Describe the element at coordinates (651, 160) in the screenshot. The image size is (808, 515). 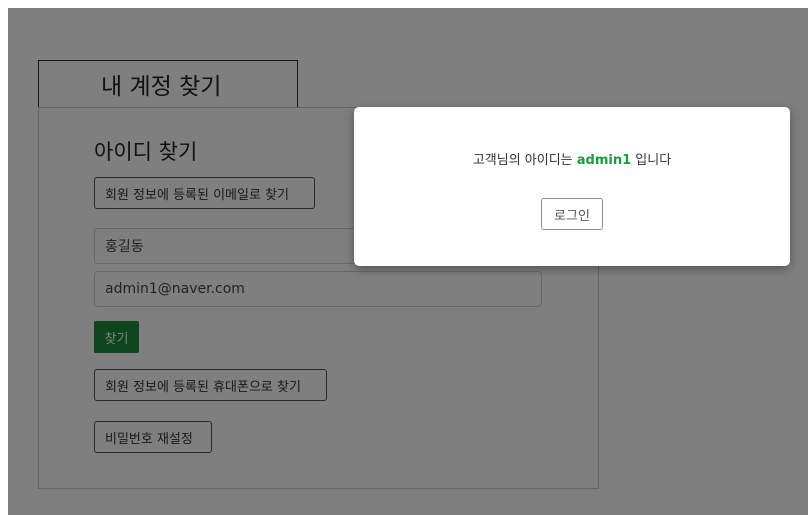
I see `modal-message-suffix: 입니다` at that location.